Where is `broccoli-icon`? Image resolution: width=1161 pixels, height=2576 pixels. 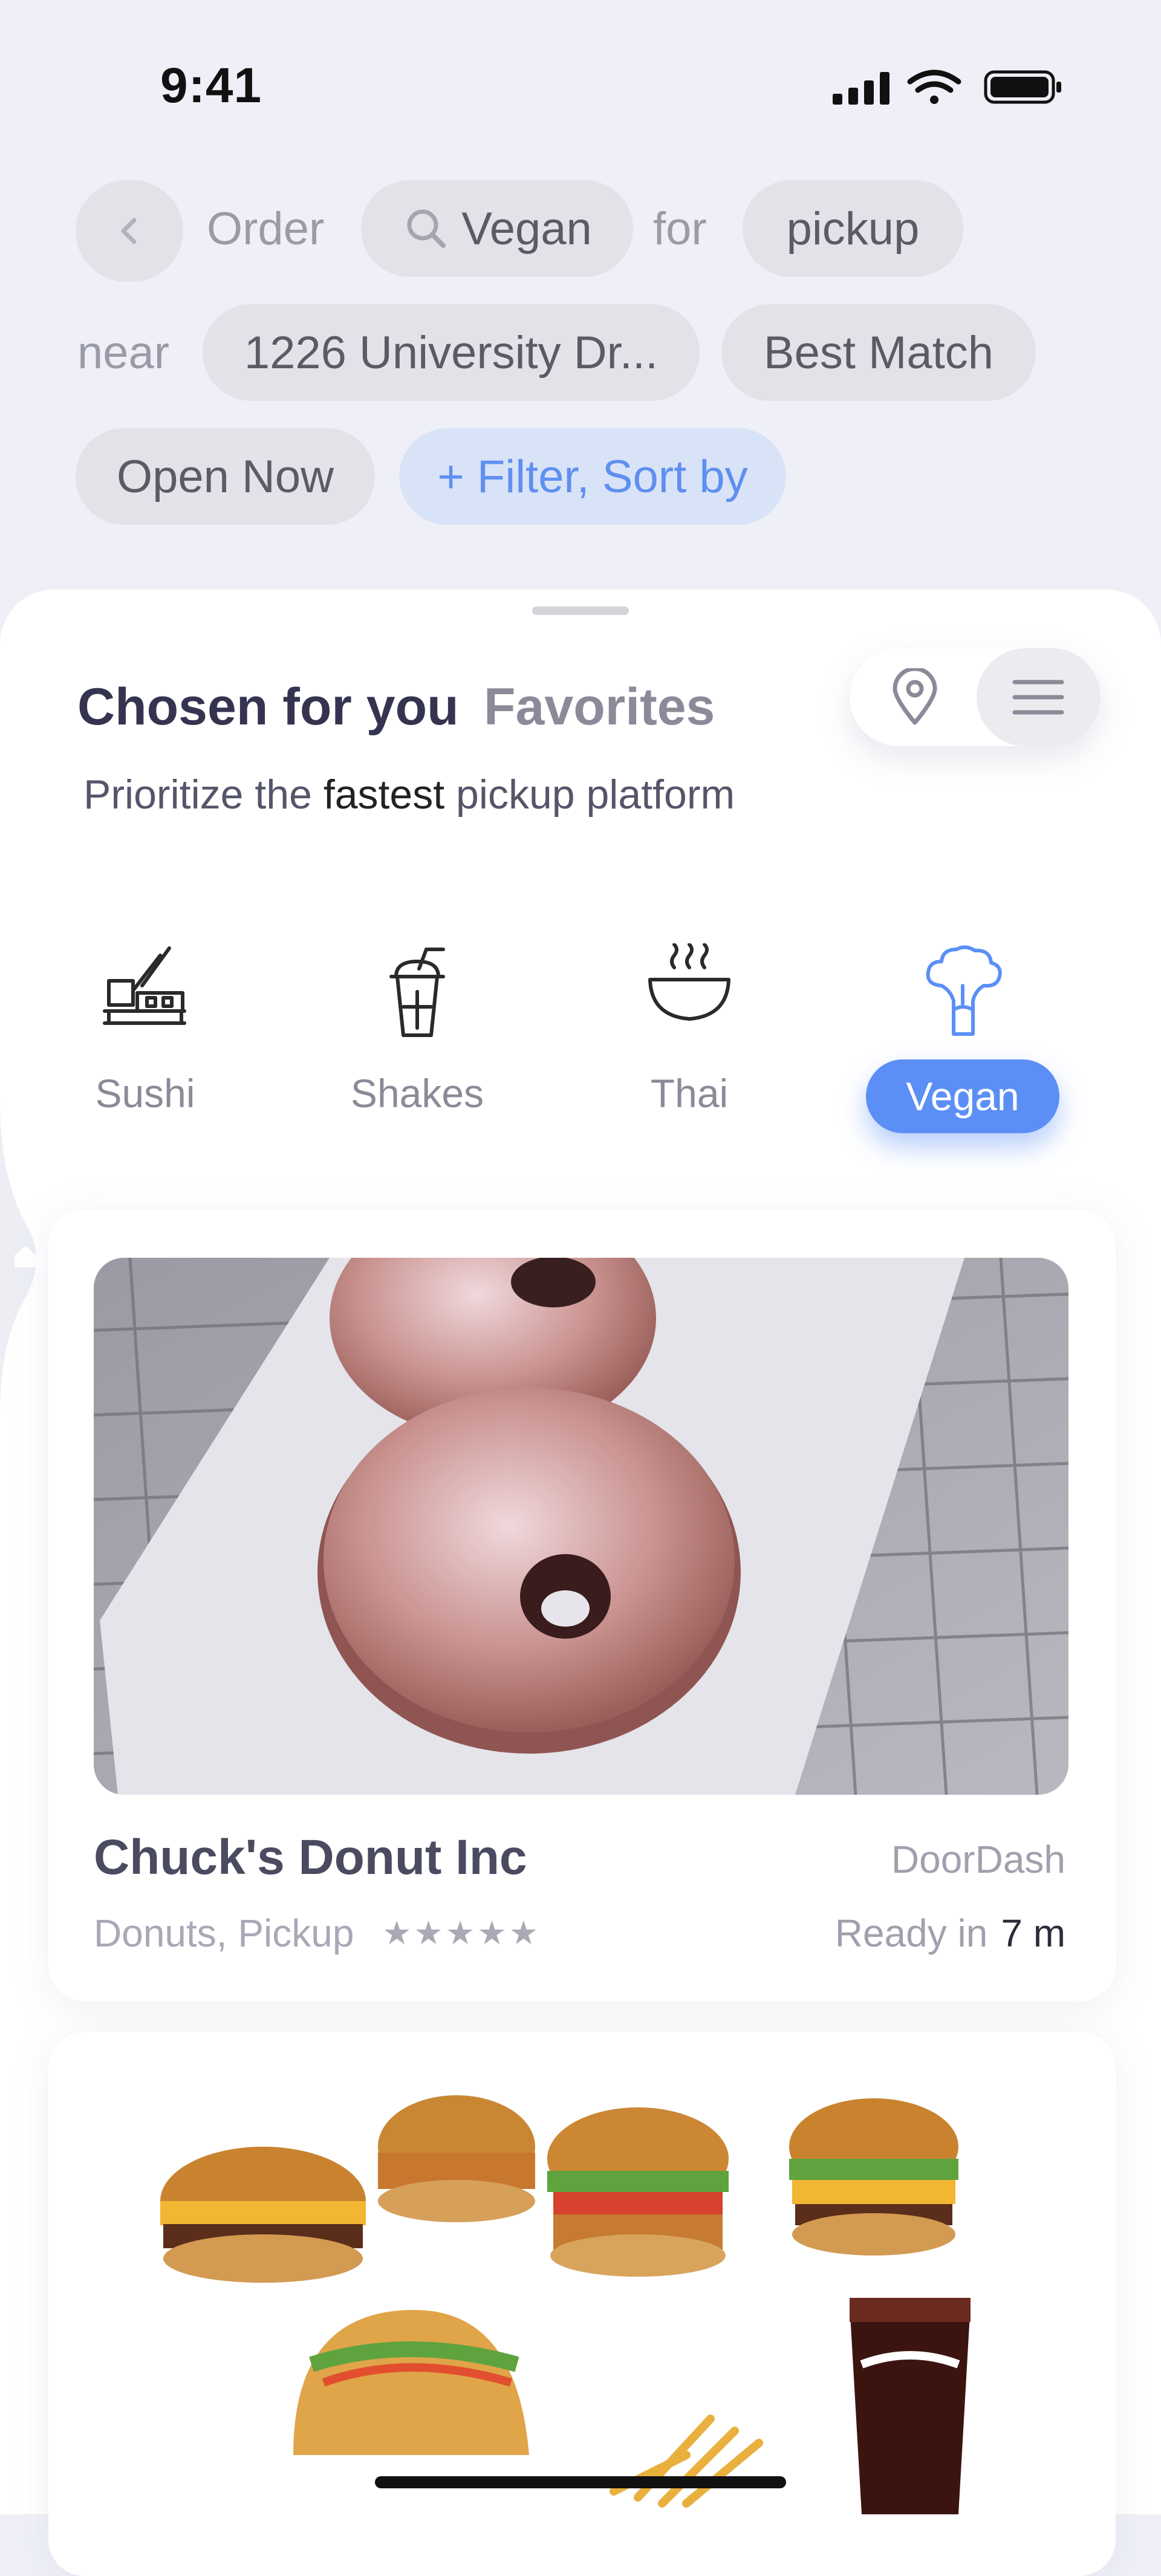
broccoli-icon is located at coordinates (964, 990).